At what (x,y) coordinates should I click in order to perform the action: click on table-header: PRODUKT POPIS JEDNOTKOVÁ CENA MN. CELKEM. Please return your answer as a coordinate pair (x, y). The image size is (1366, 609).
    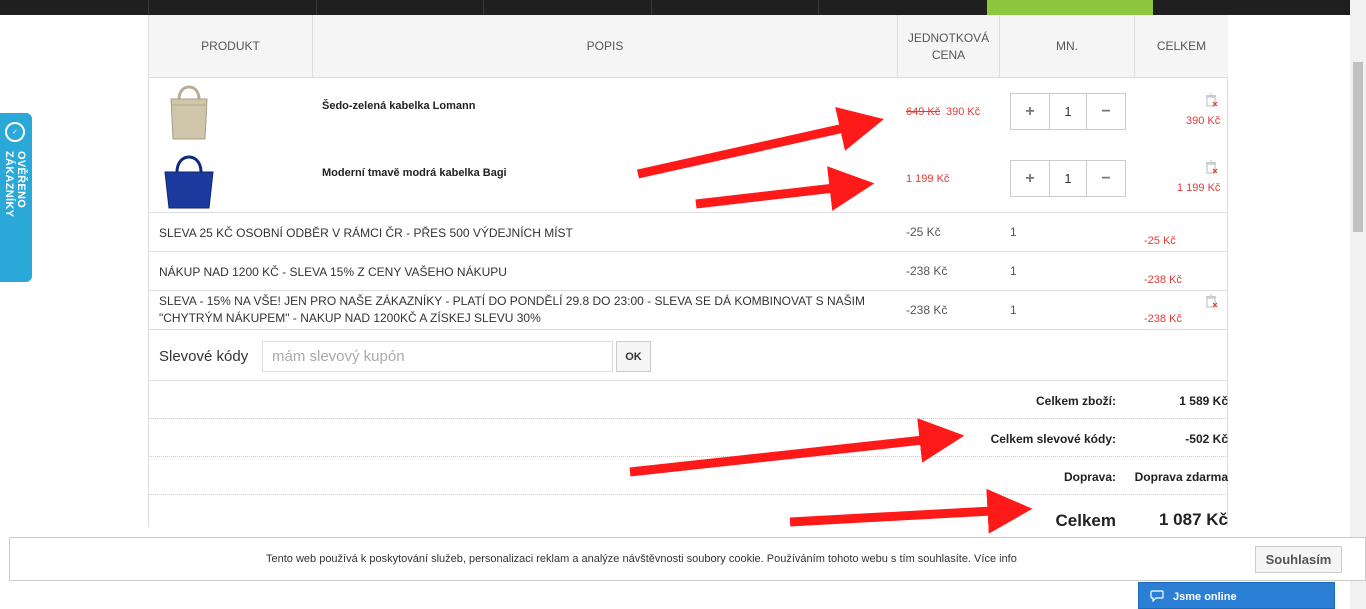
    Looking at the image, I should click on (688, 46).